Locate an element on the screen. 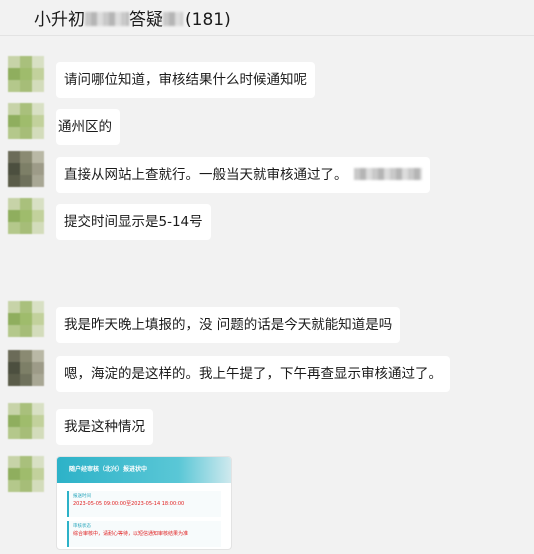 The height and width of the screenshot is (554, 534). message-bubble: 通州区的 is located at coordinates (88, 127).